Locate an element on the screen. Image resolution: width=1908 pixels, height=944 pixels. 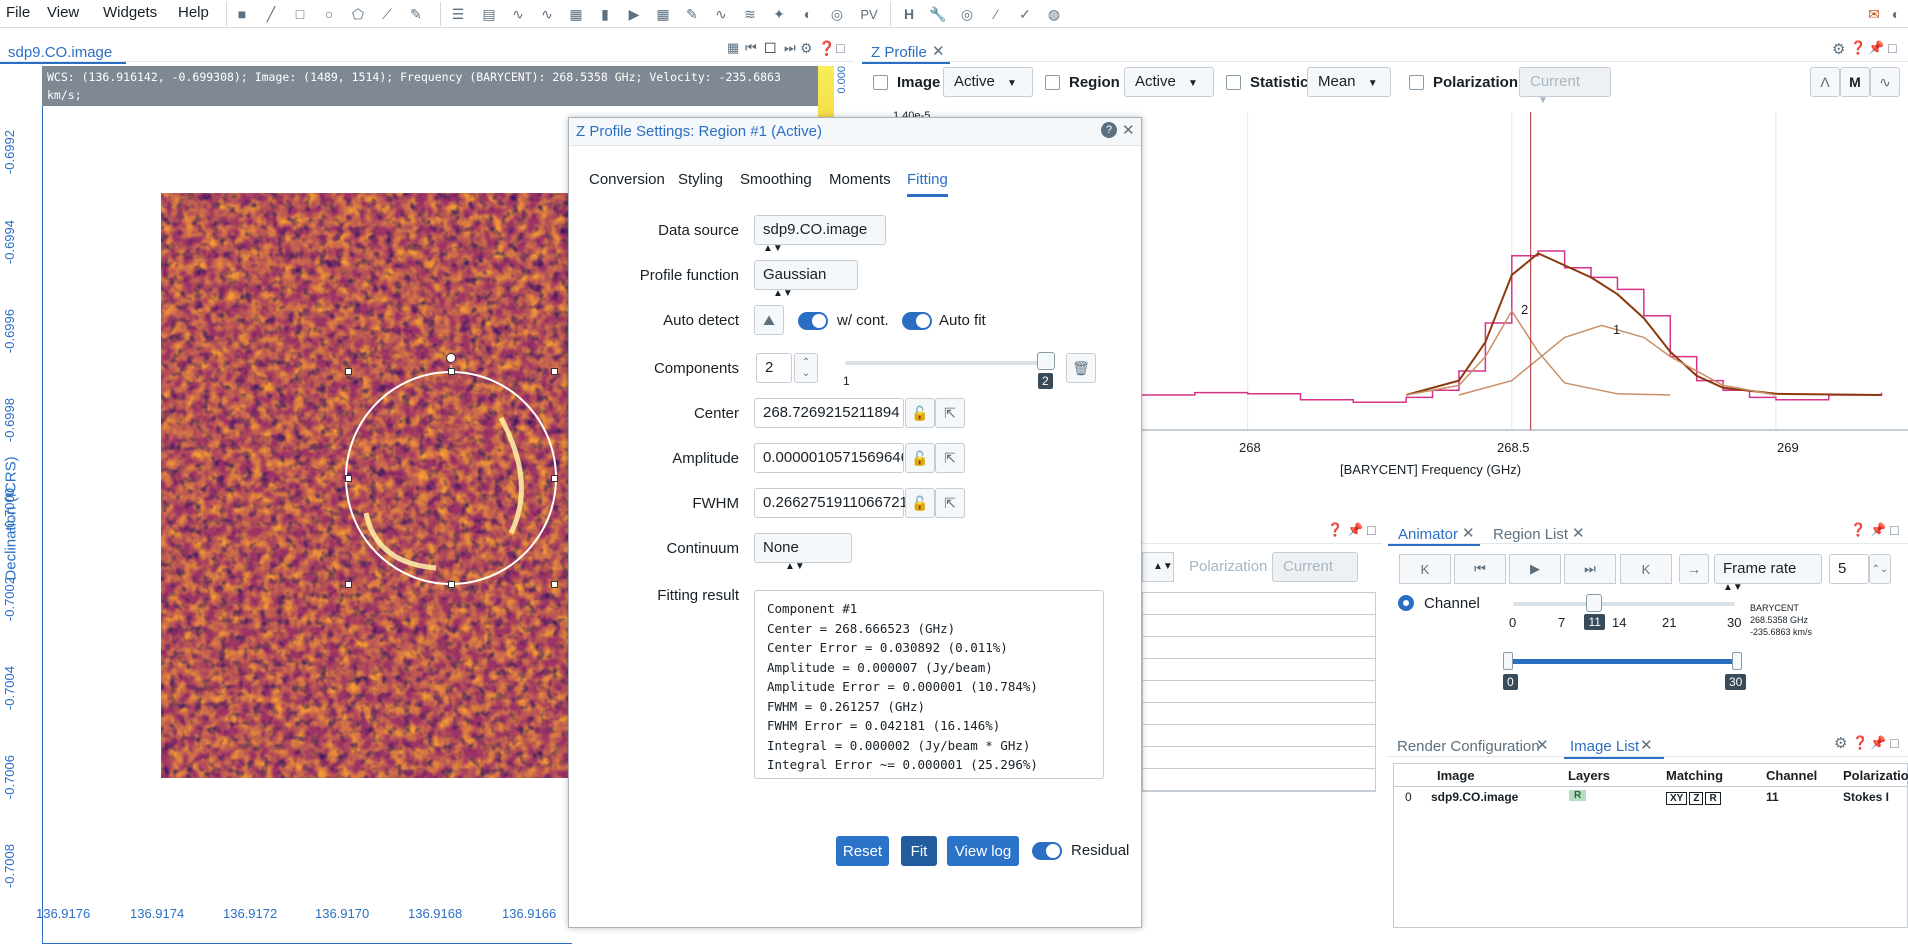
theme-icon: ◐ is located at coordinates (1896, 14).